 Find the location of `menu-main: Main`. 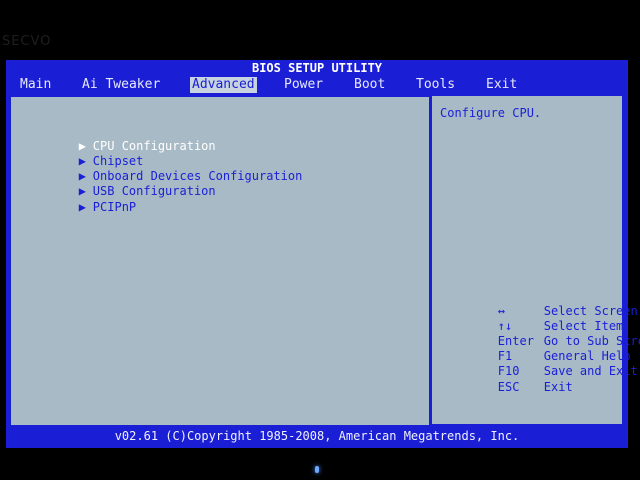

menu-main: Main is located at coordinates (35, 85).